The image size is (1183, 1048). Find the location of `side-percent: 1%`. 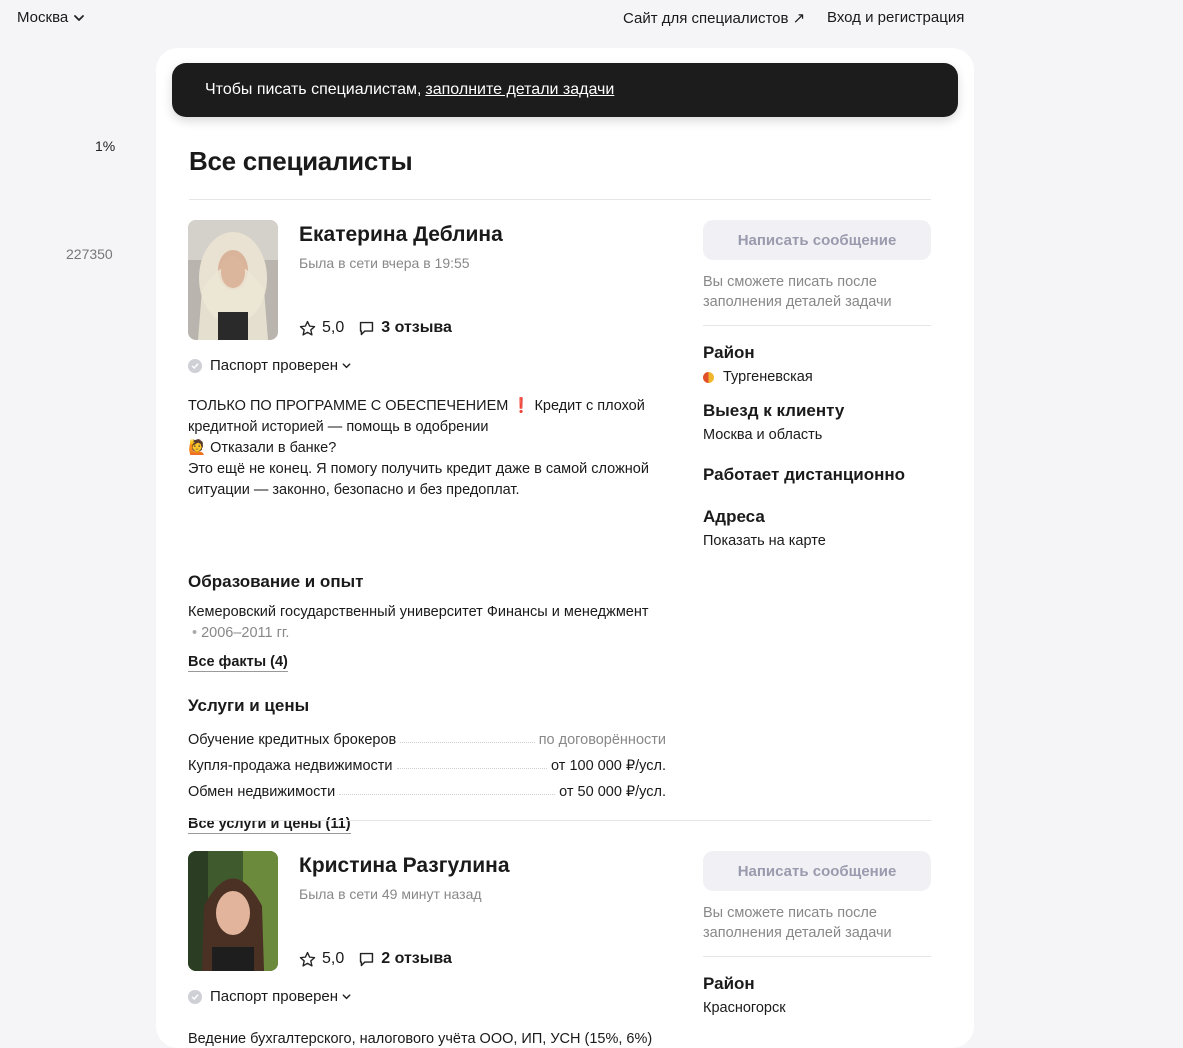

side-percent: 1% is located at coordinates (105, 146).